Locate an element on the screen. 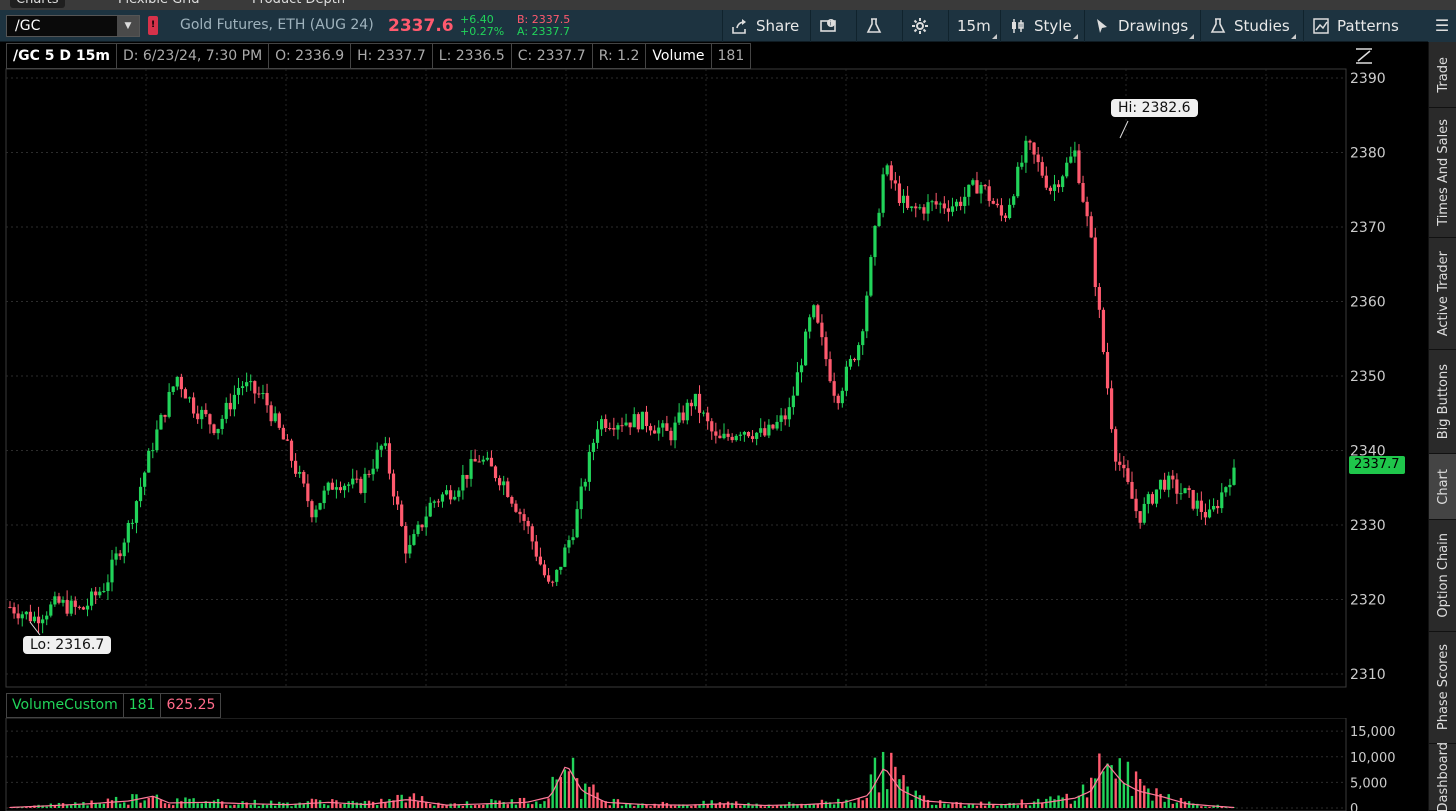 The width and height of the screenshot is (1456, 811). side-tab-dashboard: Dashboard is located at coordinates (1442, 776).